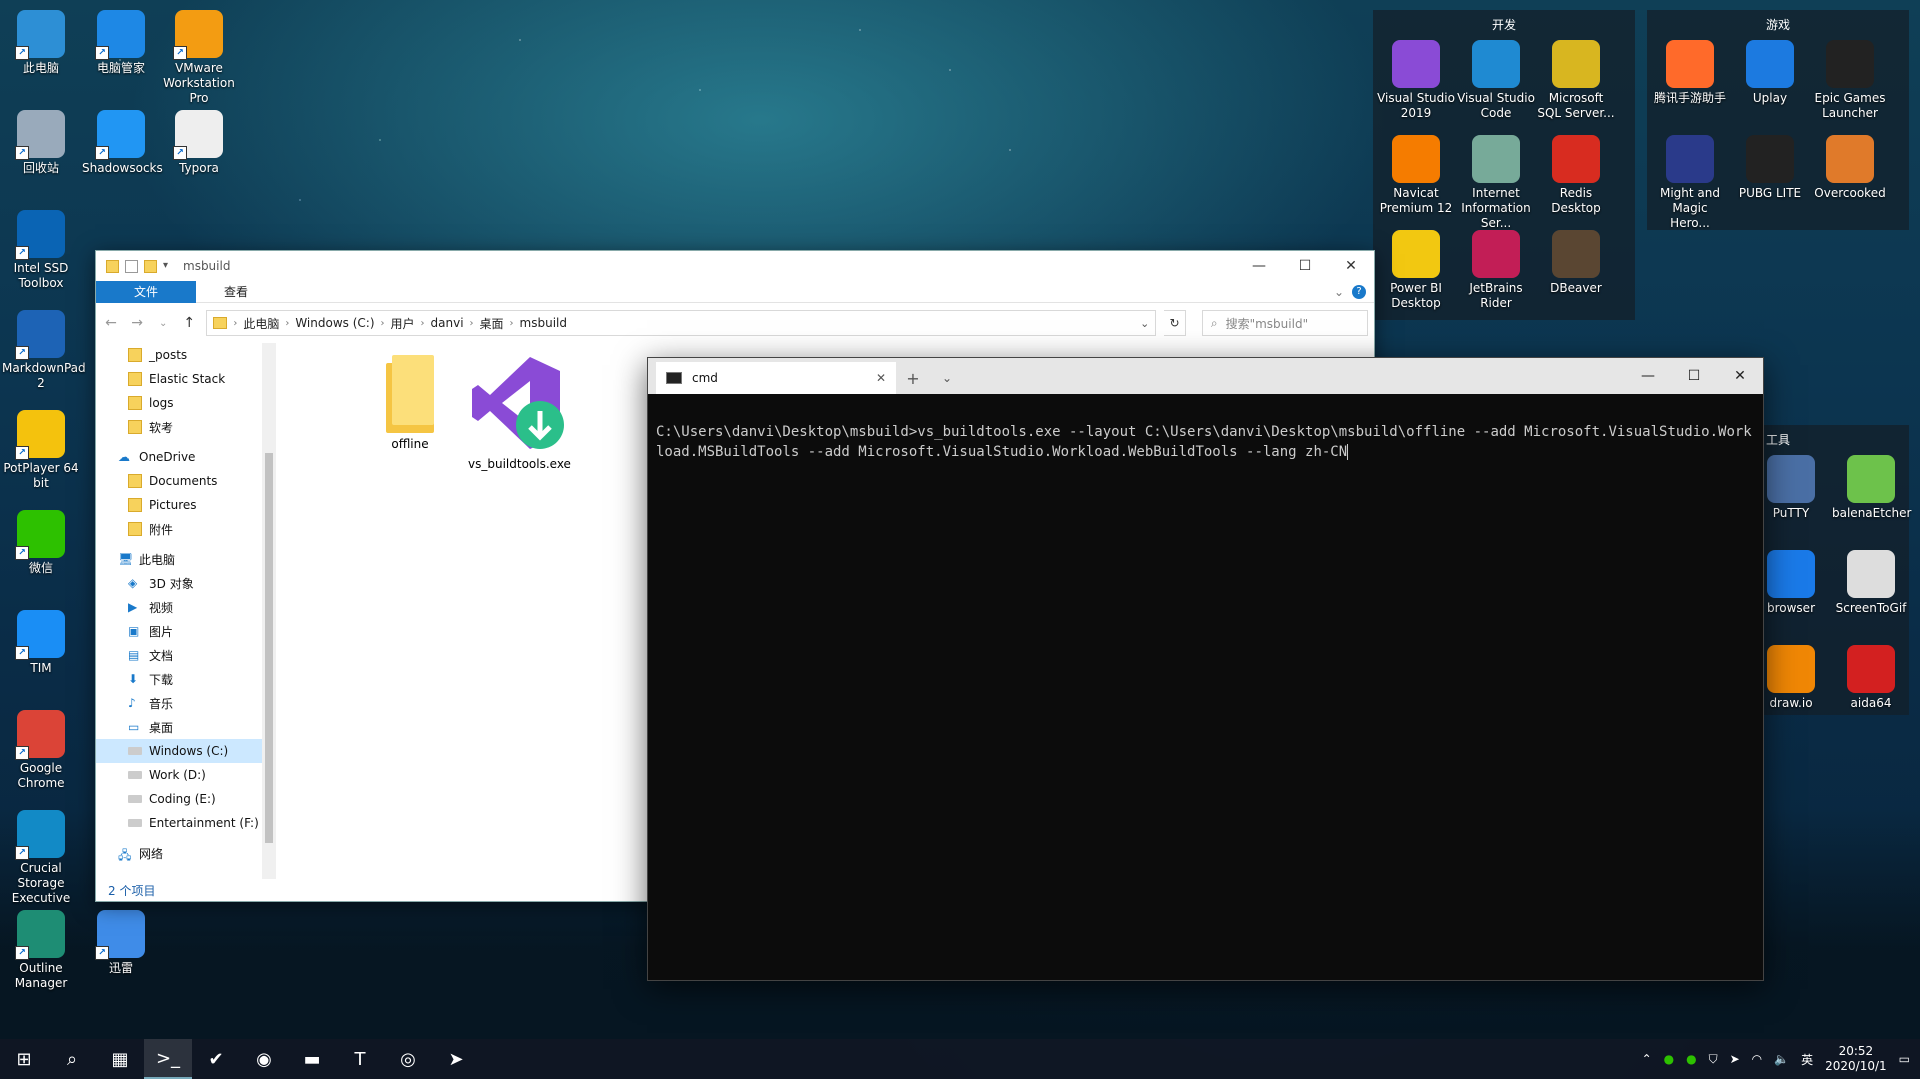 The image size is (1920, 1079). What do you see at coordinates (186, 727) in the screenshot?
I see `nav-item: ▭ 桌面` at bounding box center [186, 727].